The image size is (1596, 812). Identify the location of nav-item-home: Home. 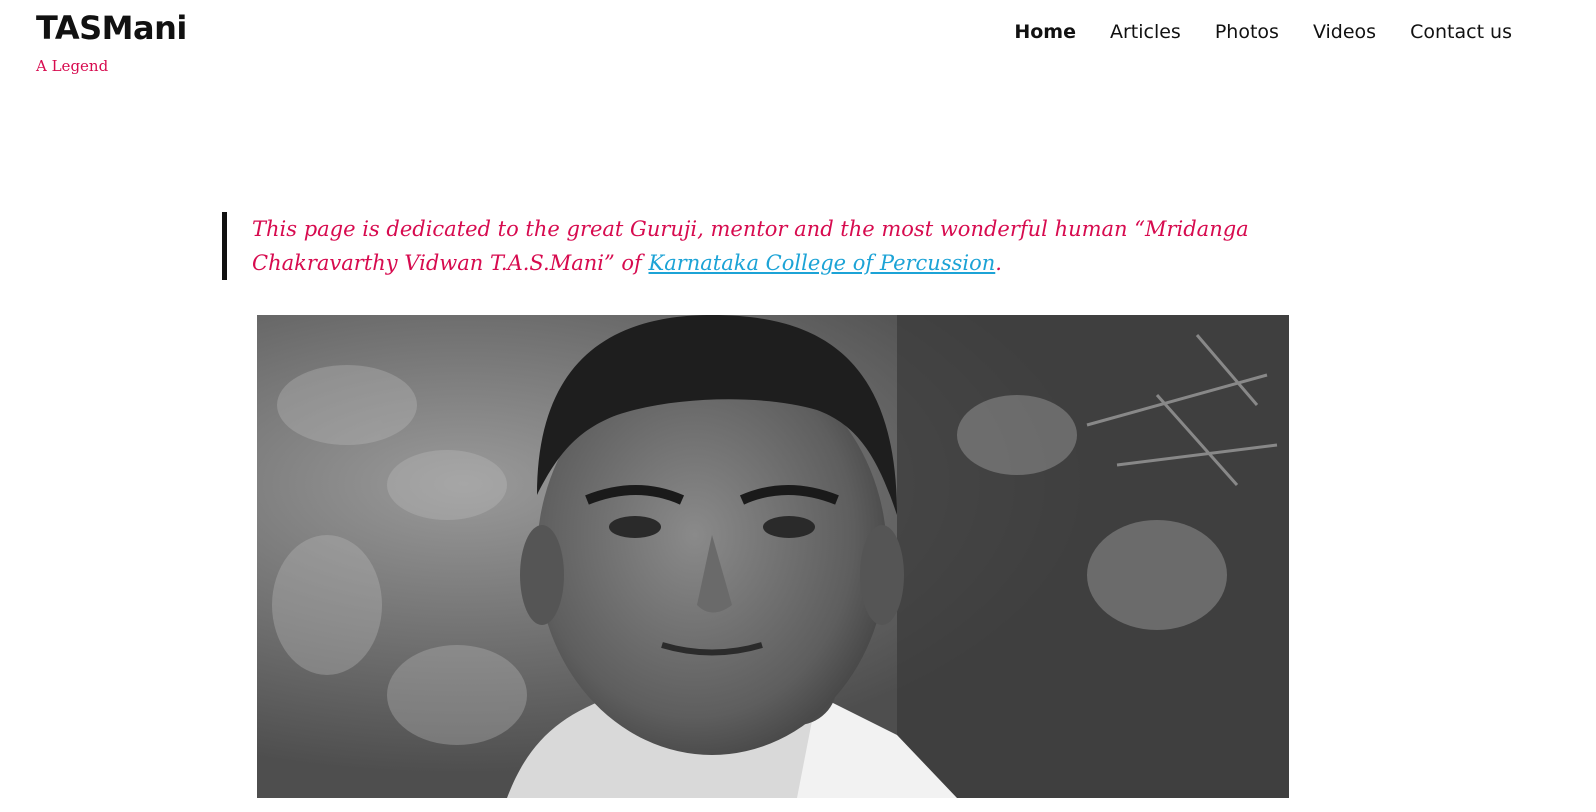
(1045, 32).